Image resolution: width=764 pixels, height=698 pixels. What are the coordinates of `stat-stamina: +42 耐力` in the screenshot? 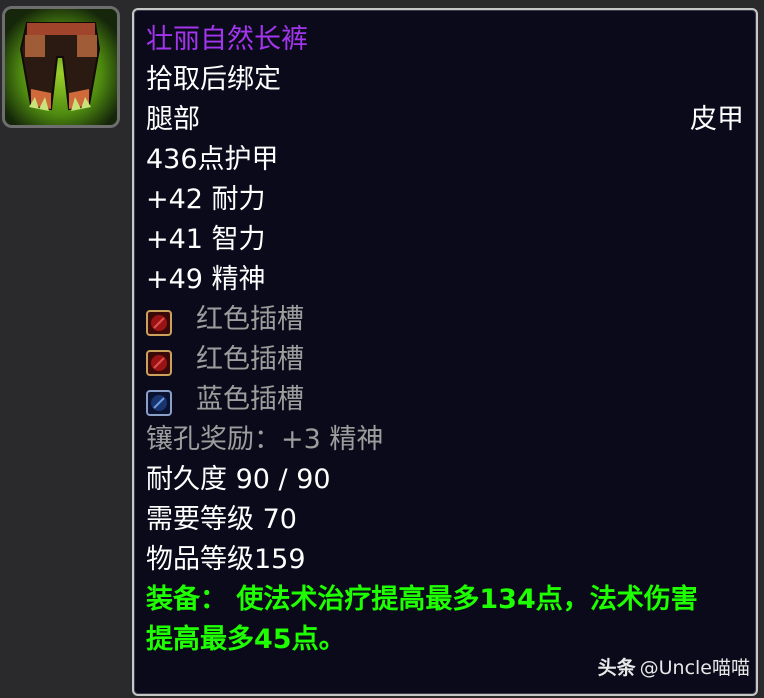 It's located at (206, 199).